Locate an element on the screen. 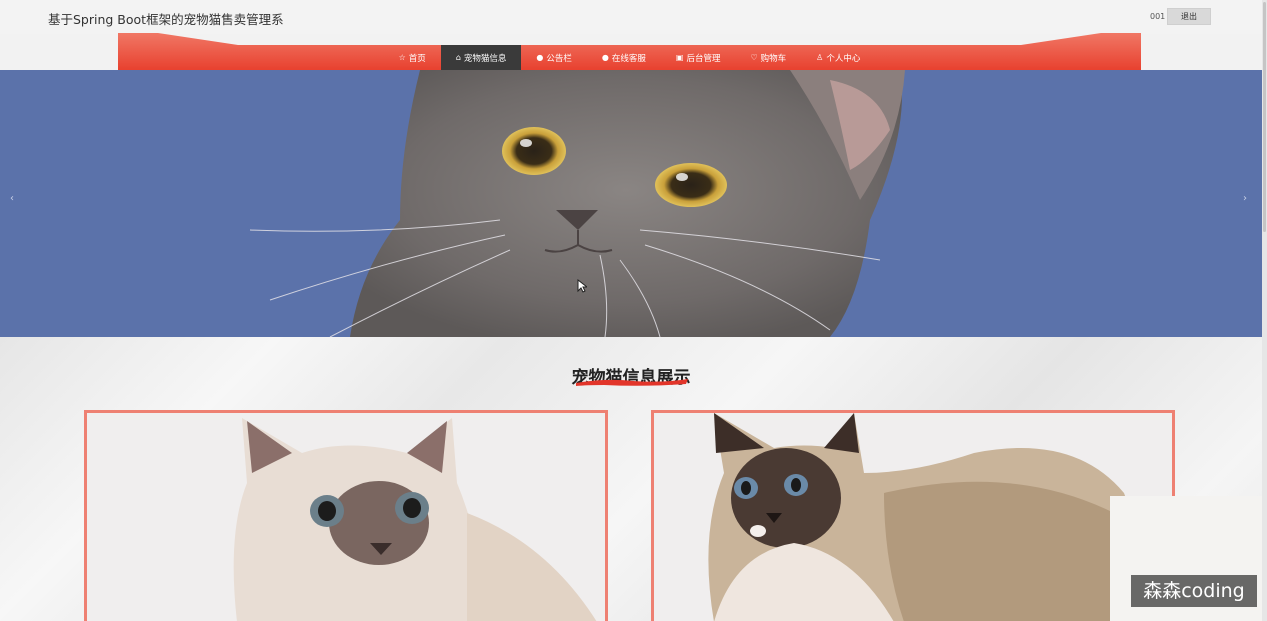  nav-item-label: 后台管理 is located at coordinates (703, 58).